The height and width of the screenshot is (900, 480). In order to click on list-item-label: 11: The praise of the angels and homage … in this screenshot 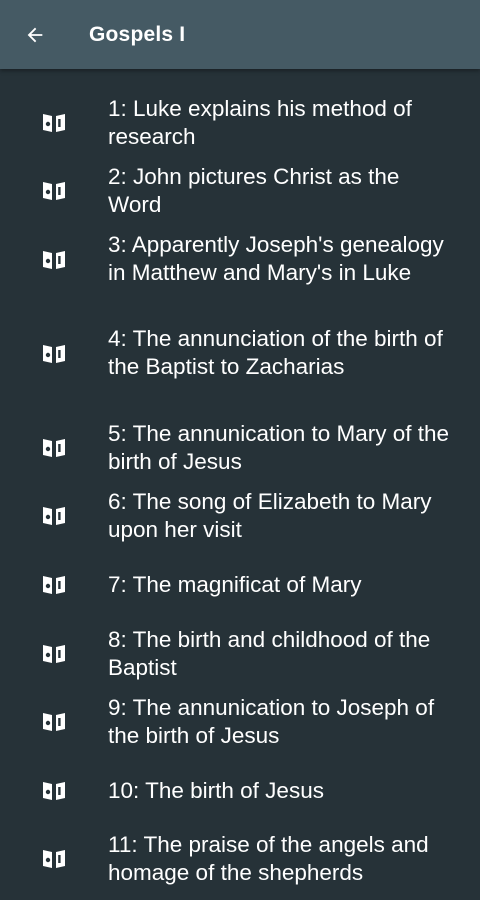, I will do `click(268, 858)`.